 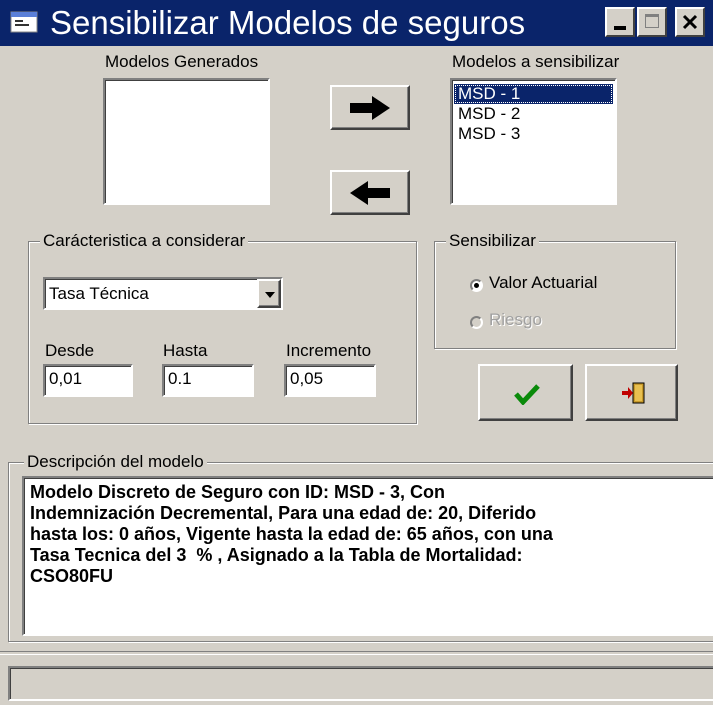 I want to click on list-item: MSD - 3, so click(x=533, y=134).